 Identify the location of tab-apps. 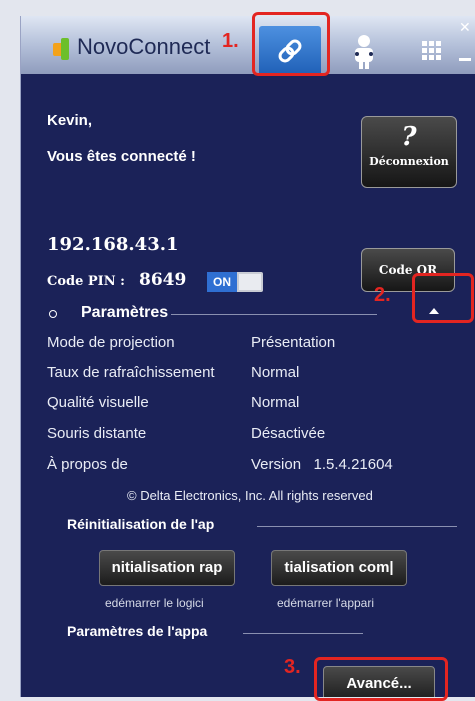
(432, 51).